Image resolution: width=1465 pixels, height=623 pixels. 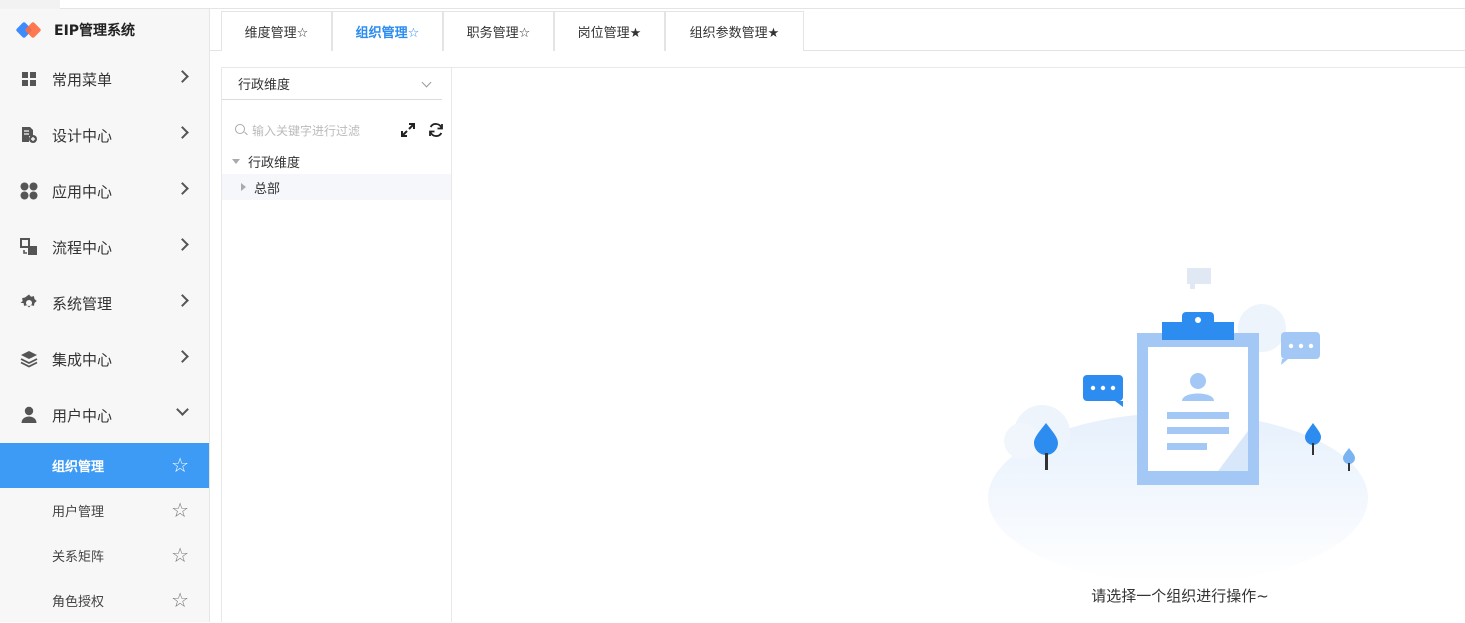 I want to click on brand: EIP管理系统, so click(x=104, y=30).